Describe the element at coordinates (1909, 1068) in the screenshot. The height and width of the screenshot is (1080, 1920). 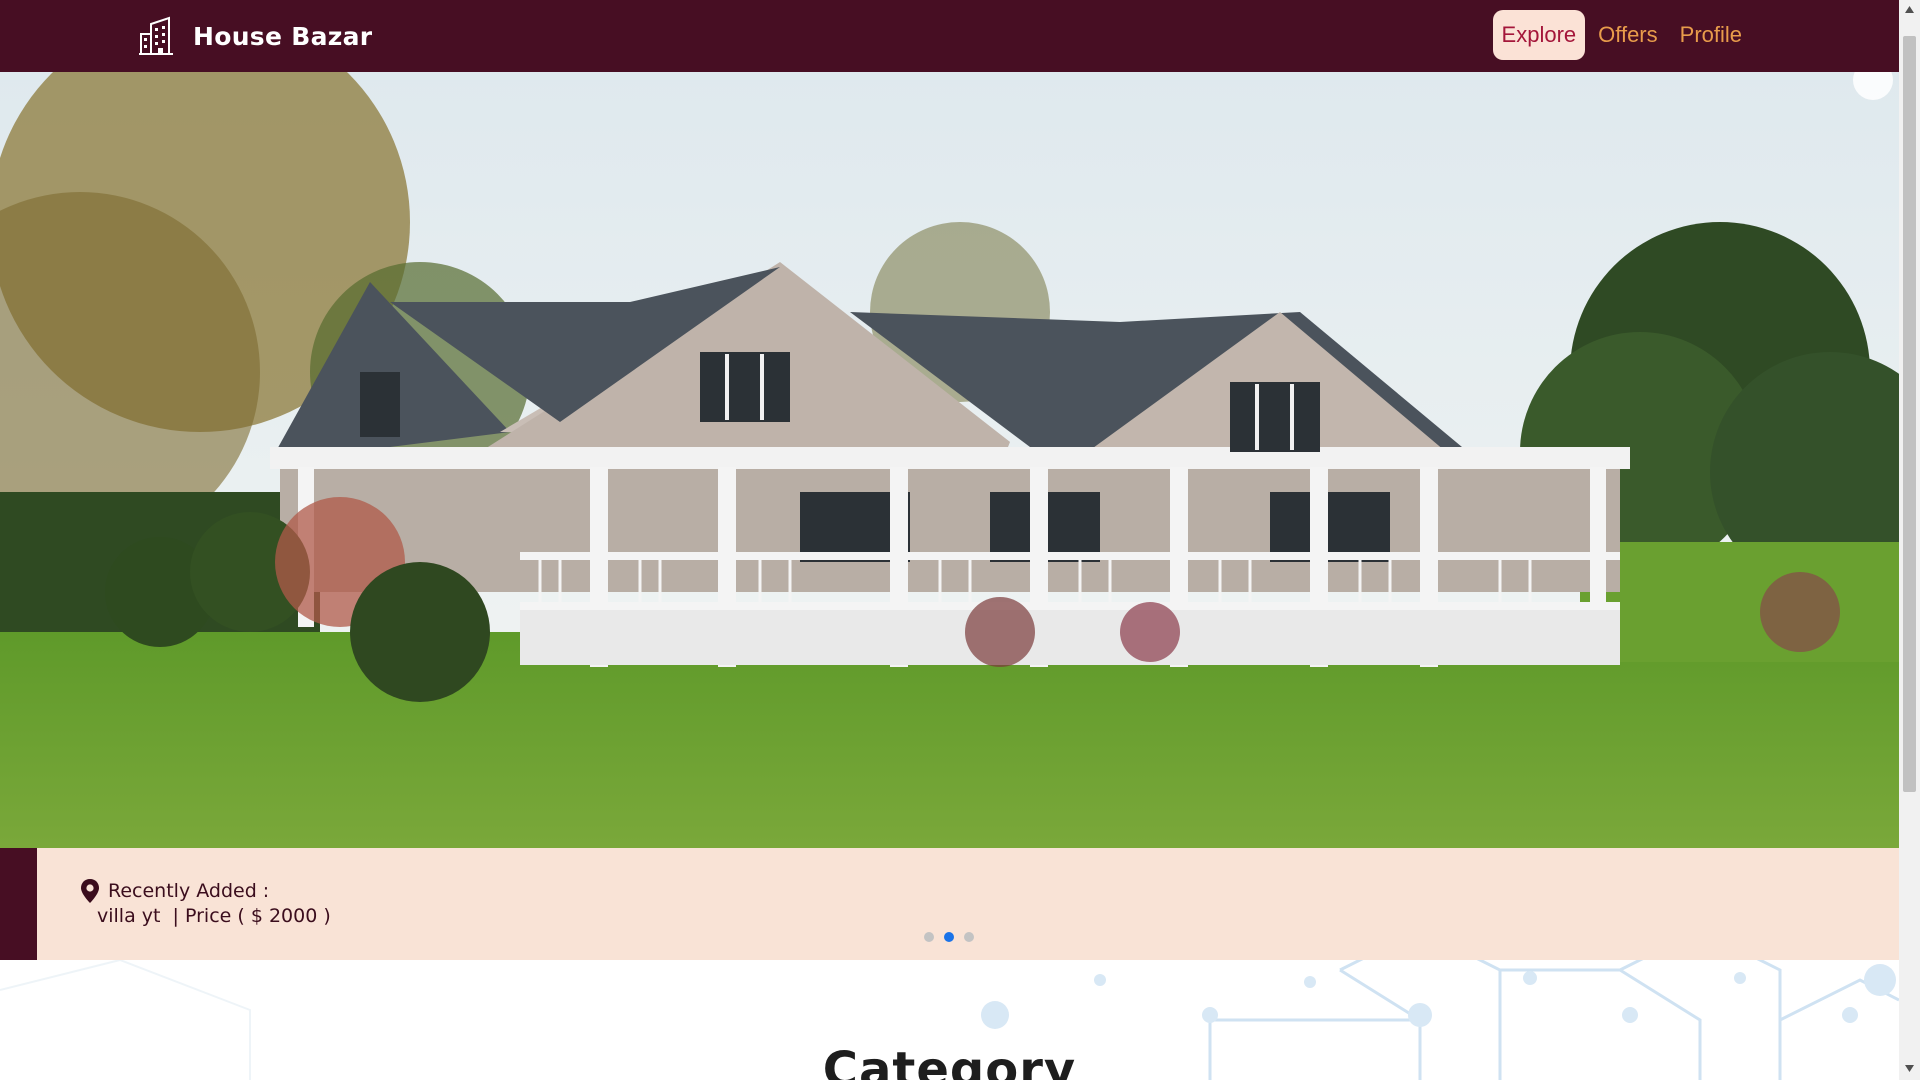
I see `scroll-down-arrow-icon` at that location.